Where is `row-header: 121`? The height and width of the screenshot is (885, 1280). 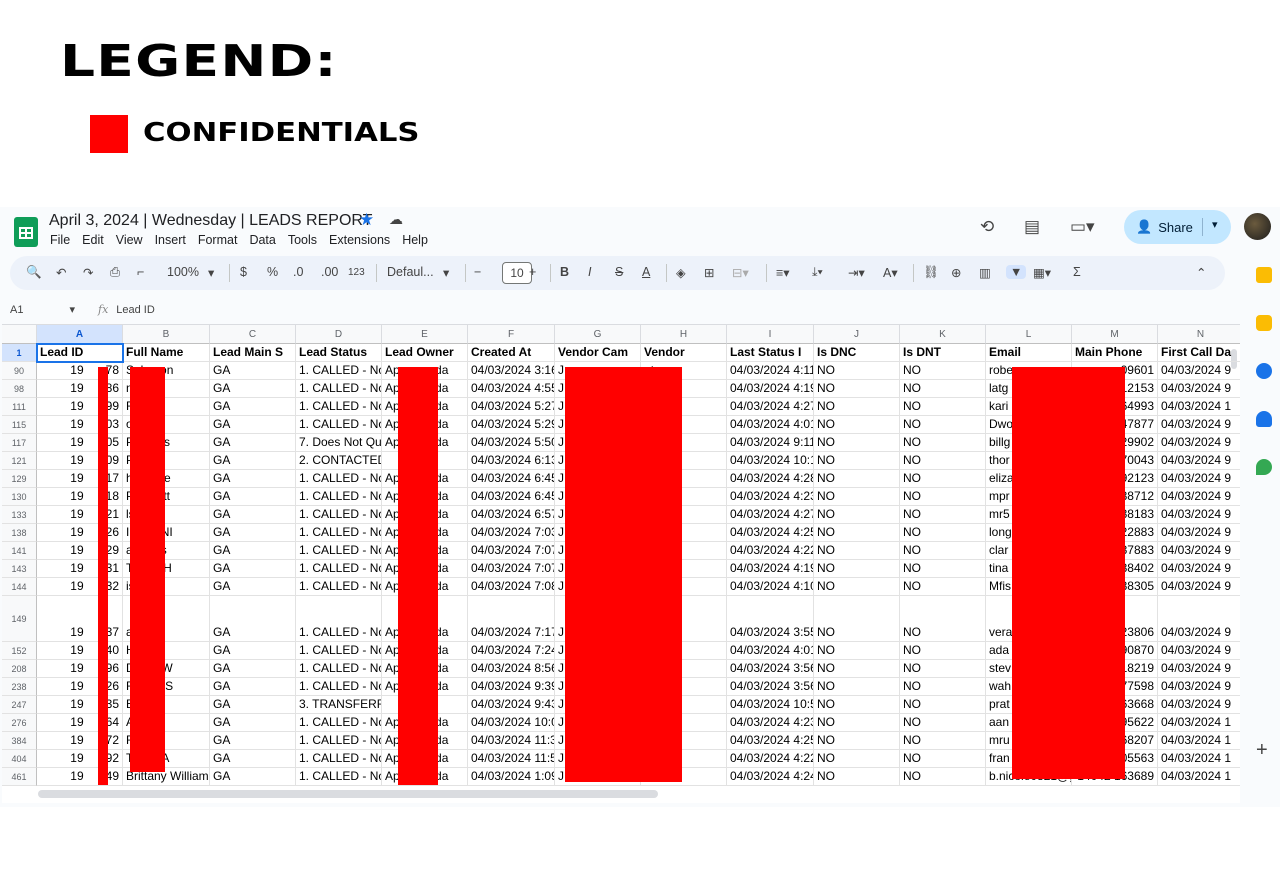 row-header: 121 is located at coordinates (19, 461).